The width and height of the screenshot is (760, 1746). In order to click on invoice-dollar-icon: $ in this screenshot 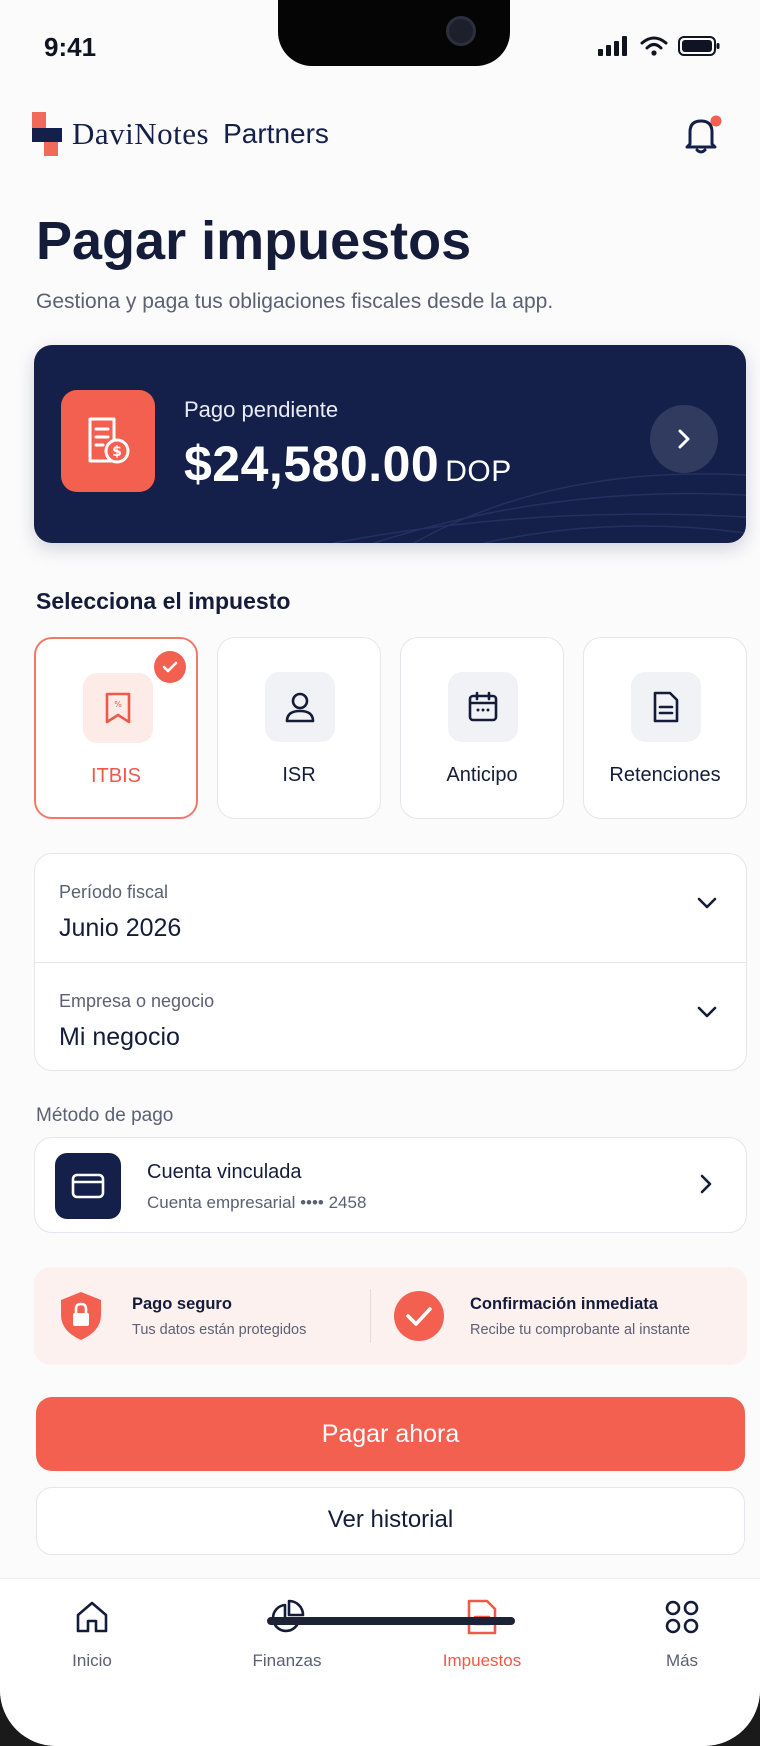, I will do `click(108, 441)`.